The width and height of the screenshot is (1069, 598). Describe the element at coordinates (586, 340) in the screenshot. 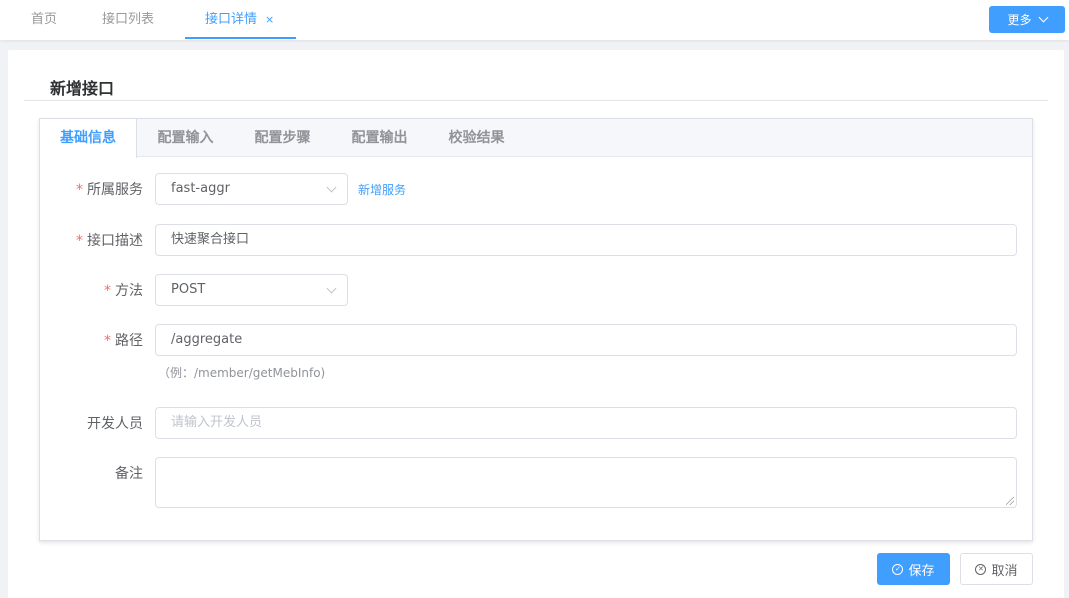

I see `path-input: /aggregate` at that location.